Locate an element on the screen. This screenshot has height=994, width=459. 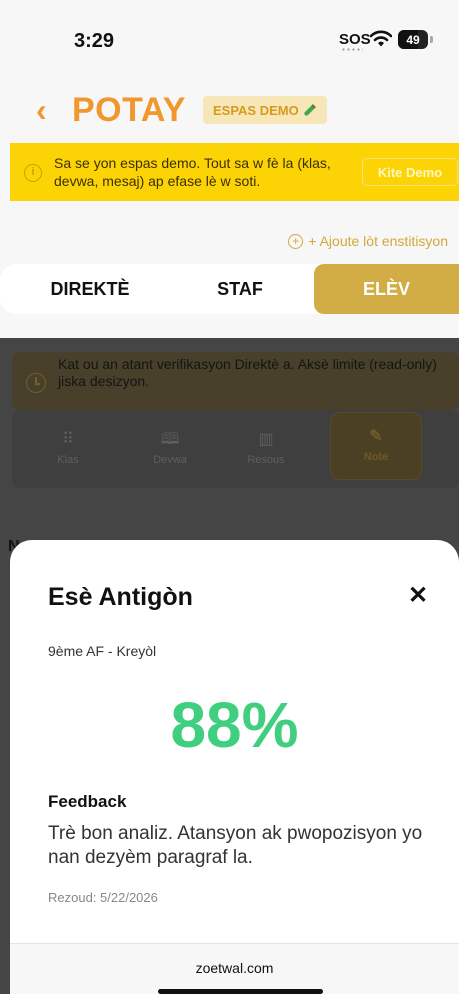
tab-director: DIREKTÈ is located at coordinates (90, 289).